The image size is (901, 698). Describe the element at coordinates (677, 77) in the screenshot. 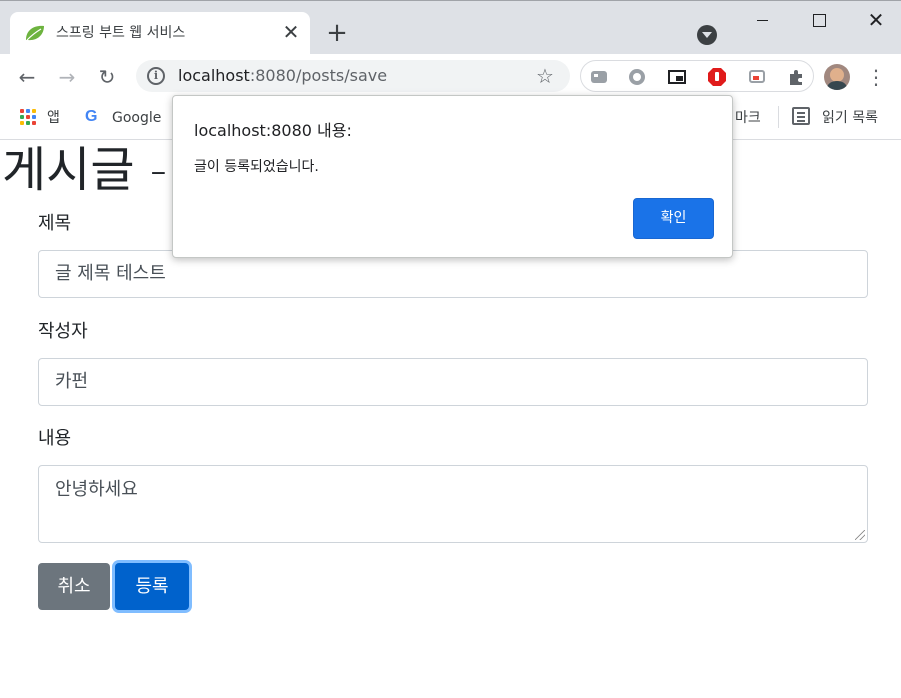

I see `picture-in-picture-icon` at that location.